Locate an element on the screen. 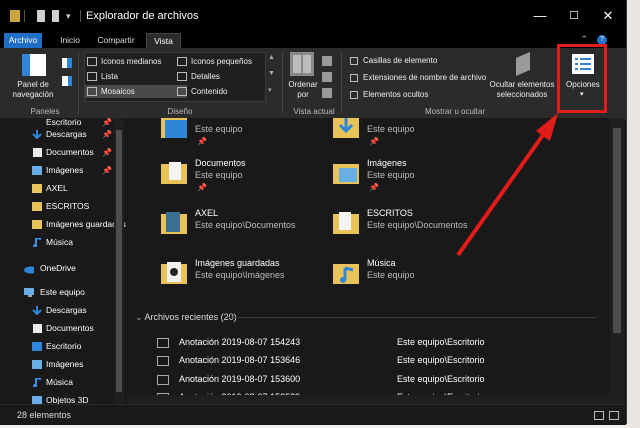  tab-vista: Vista is located at coordinates (163, 41).